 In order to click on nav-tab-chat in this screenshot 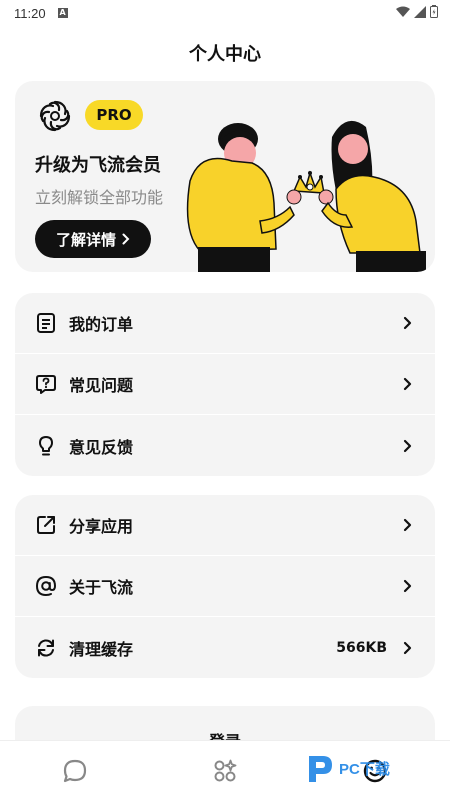, I will do `click(75, 771)`.